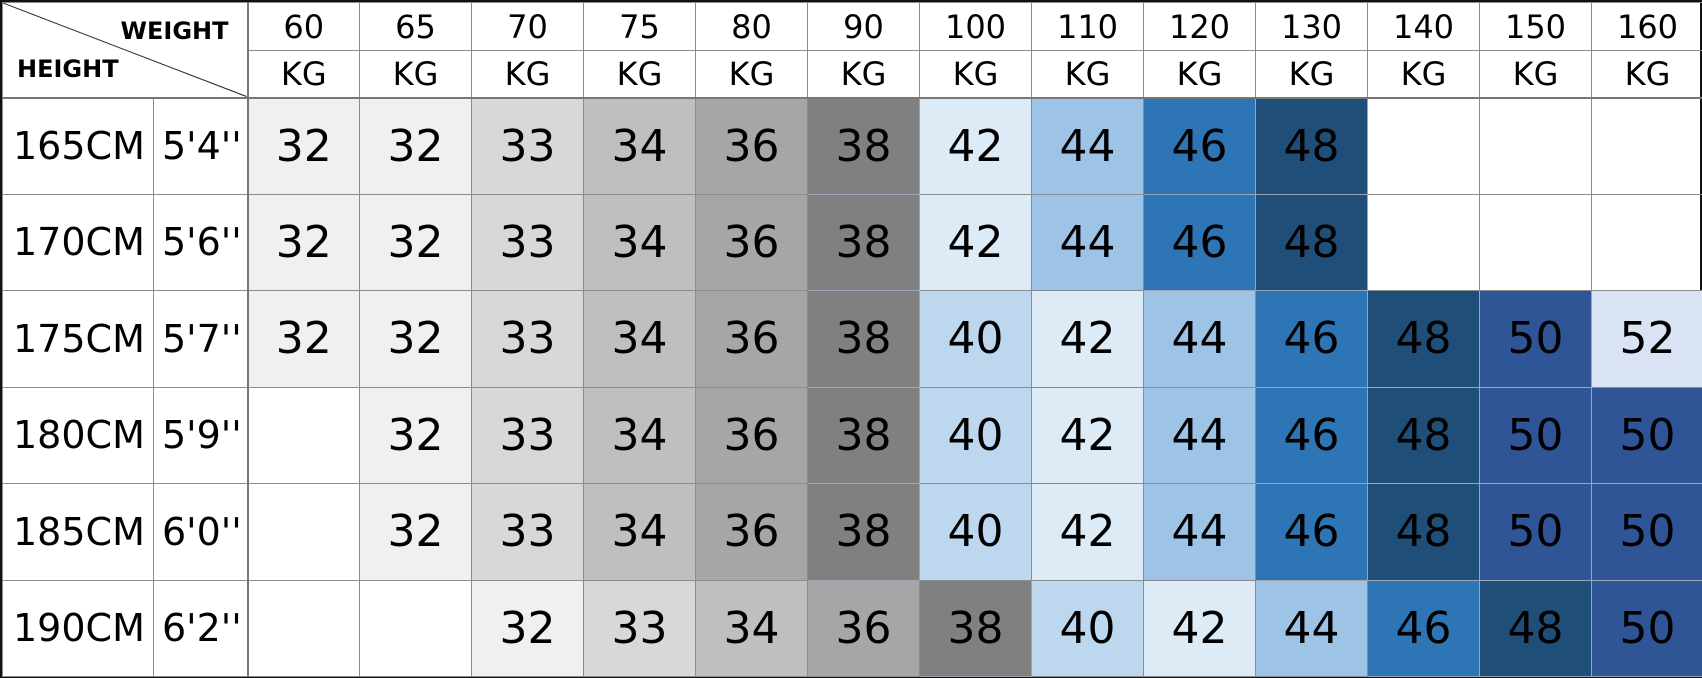 This screenshot has height=678, width=1702. Describe the element at coordinates (303, 26) in the screenshot. I see `weight-tick-label: 60` at that location.